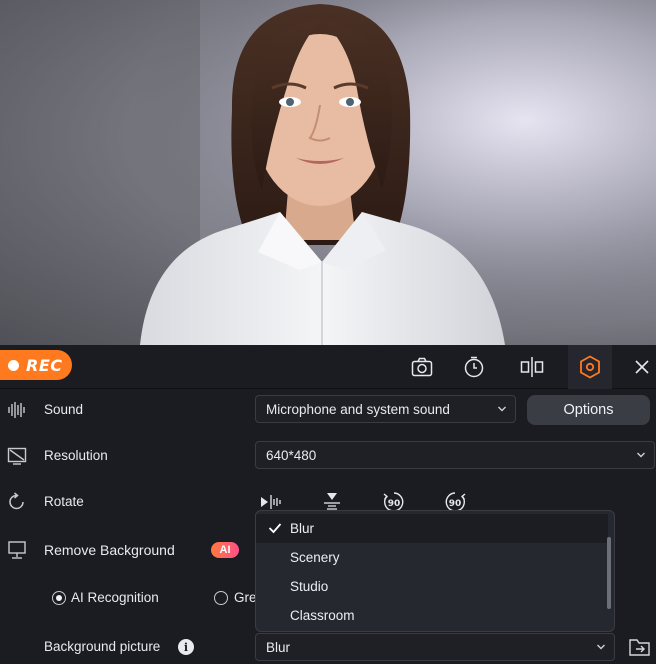 The image size is (656, 664). I want to click on screenshot-button, so click(422, 367).